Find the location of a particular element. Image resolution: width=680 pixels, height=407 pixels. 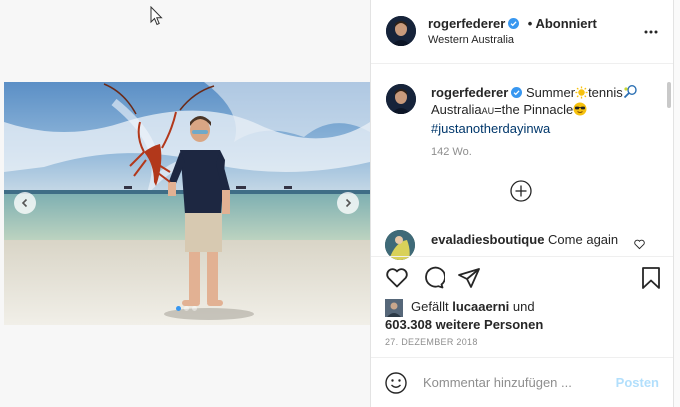

chevron-right-icon is located at coordinates (348, 203).